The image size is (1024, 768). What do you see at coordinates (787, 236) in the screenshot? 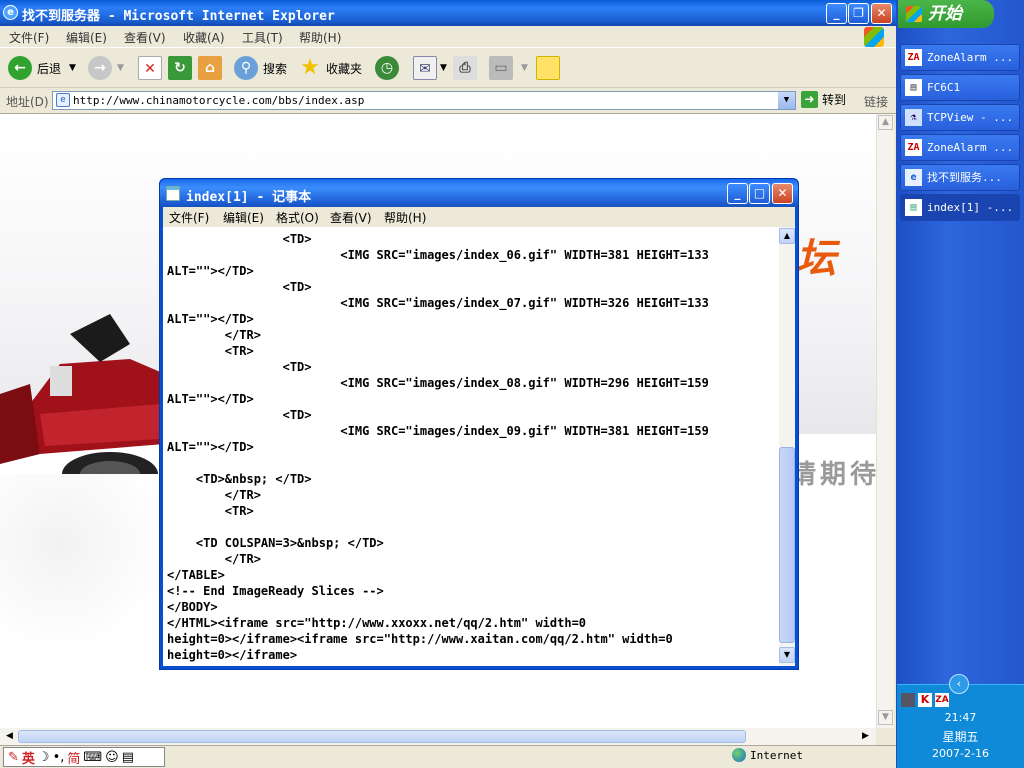
I see `notepad-scroll-up-icon: ▲` at bounding box center [787, 236].